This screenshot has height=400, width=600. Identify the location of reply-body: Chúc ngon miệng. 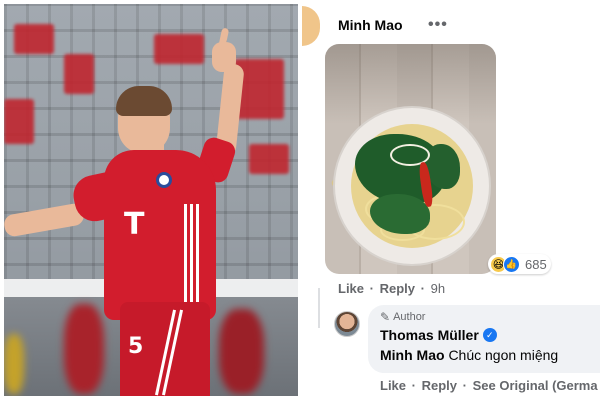
(503, 355).